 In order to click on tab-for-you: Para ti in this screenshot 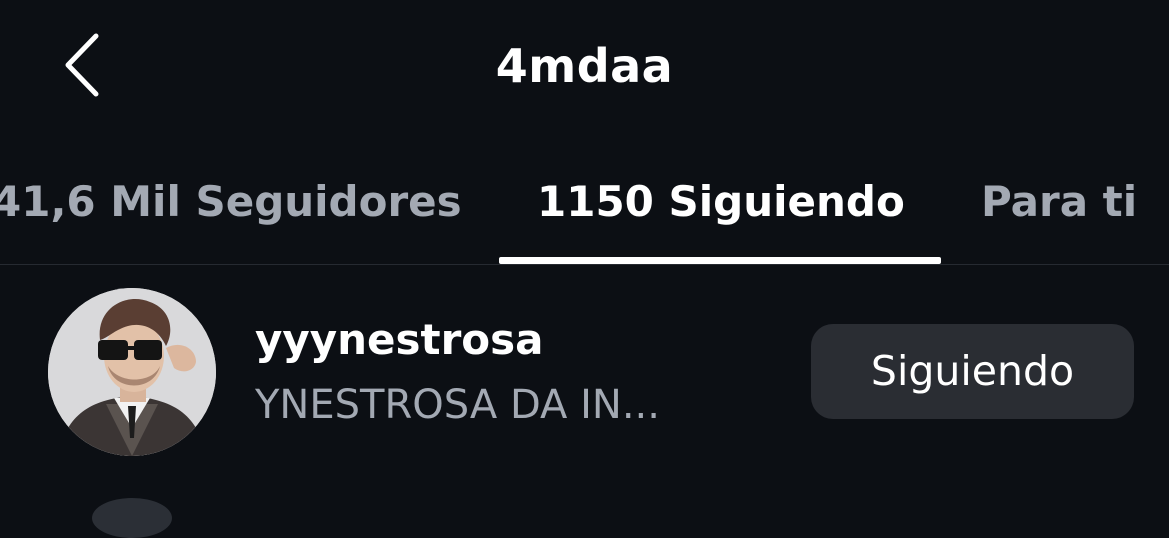, I will do `click(1059, 202)`.